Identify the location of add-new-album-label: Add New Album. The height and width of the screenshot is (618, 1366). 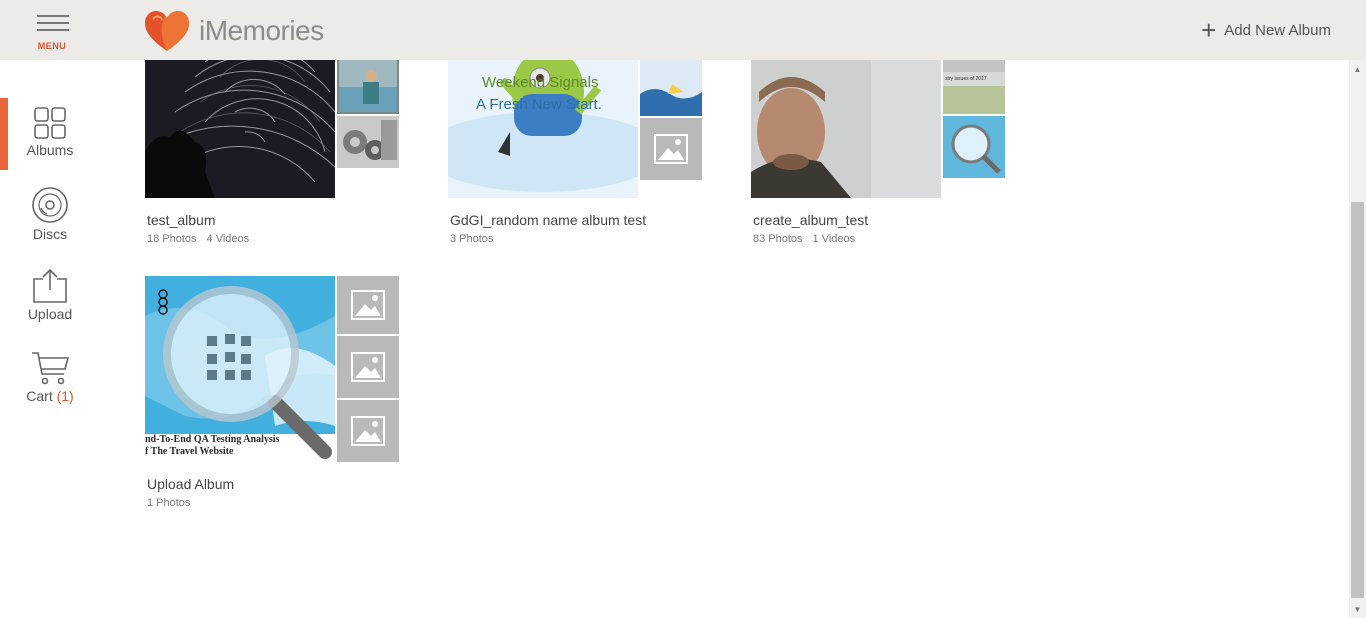
(1277, 30).